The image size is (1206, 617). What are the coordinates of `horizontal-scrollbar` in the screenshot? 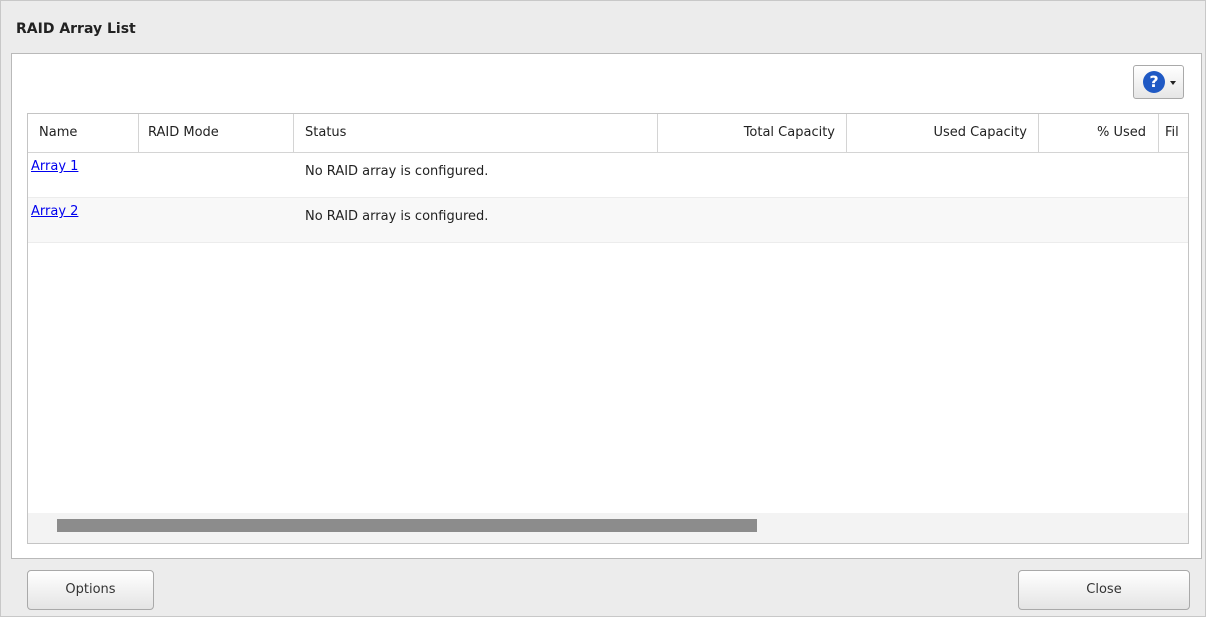 It's located at (608, 528).